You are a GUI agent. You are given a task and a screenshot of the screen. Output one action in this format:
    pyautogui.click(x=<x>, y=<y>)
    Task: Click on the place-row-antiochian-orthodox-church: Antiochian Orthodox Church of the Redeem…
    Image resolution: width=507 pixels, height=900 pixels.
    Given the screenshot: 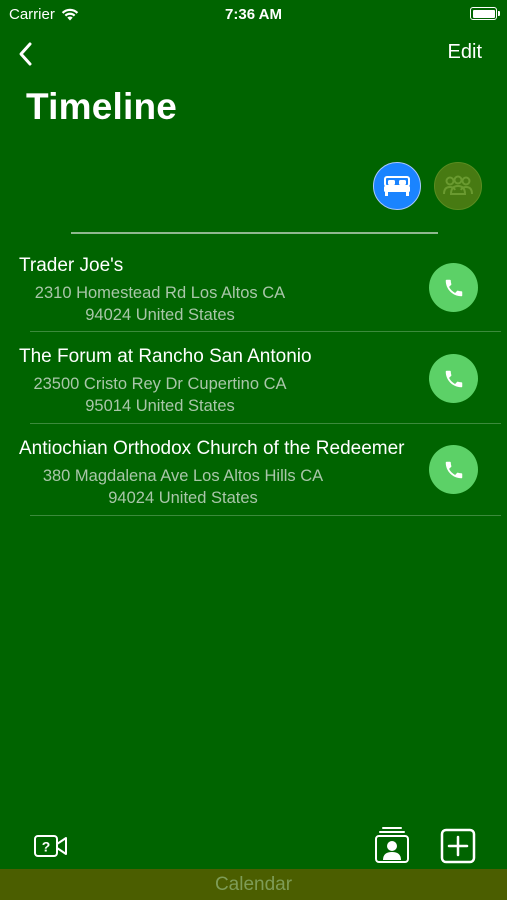 What is the action you would take?
    pyautogui.click(x=253, y=484)
    